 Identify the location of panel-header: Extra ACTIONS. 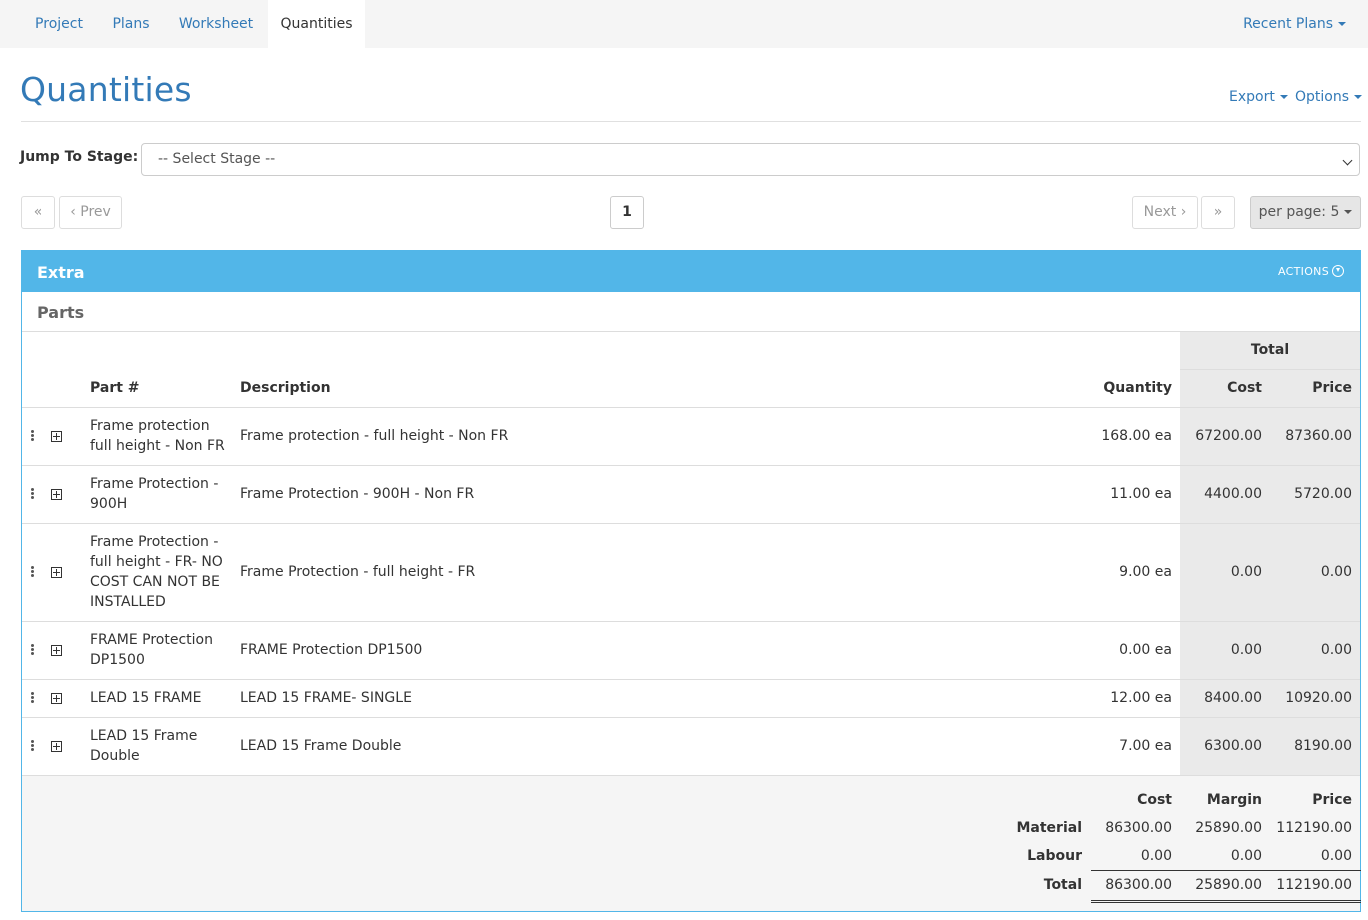
(691, 271).